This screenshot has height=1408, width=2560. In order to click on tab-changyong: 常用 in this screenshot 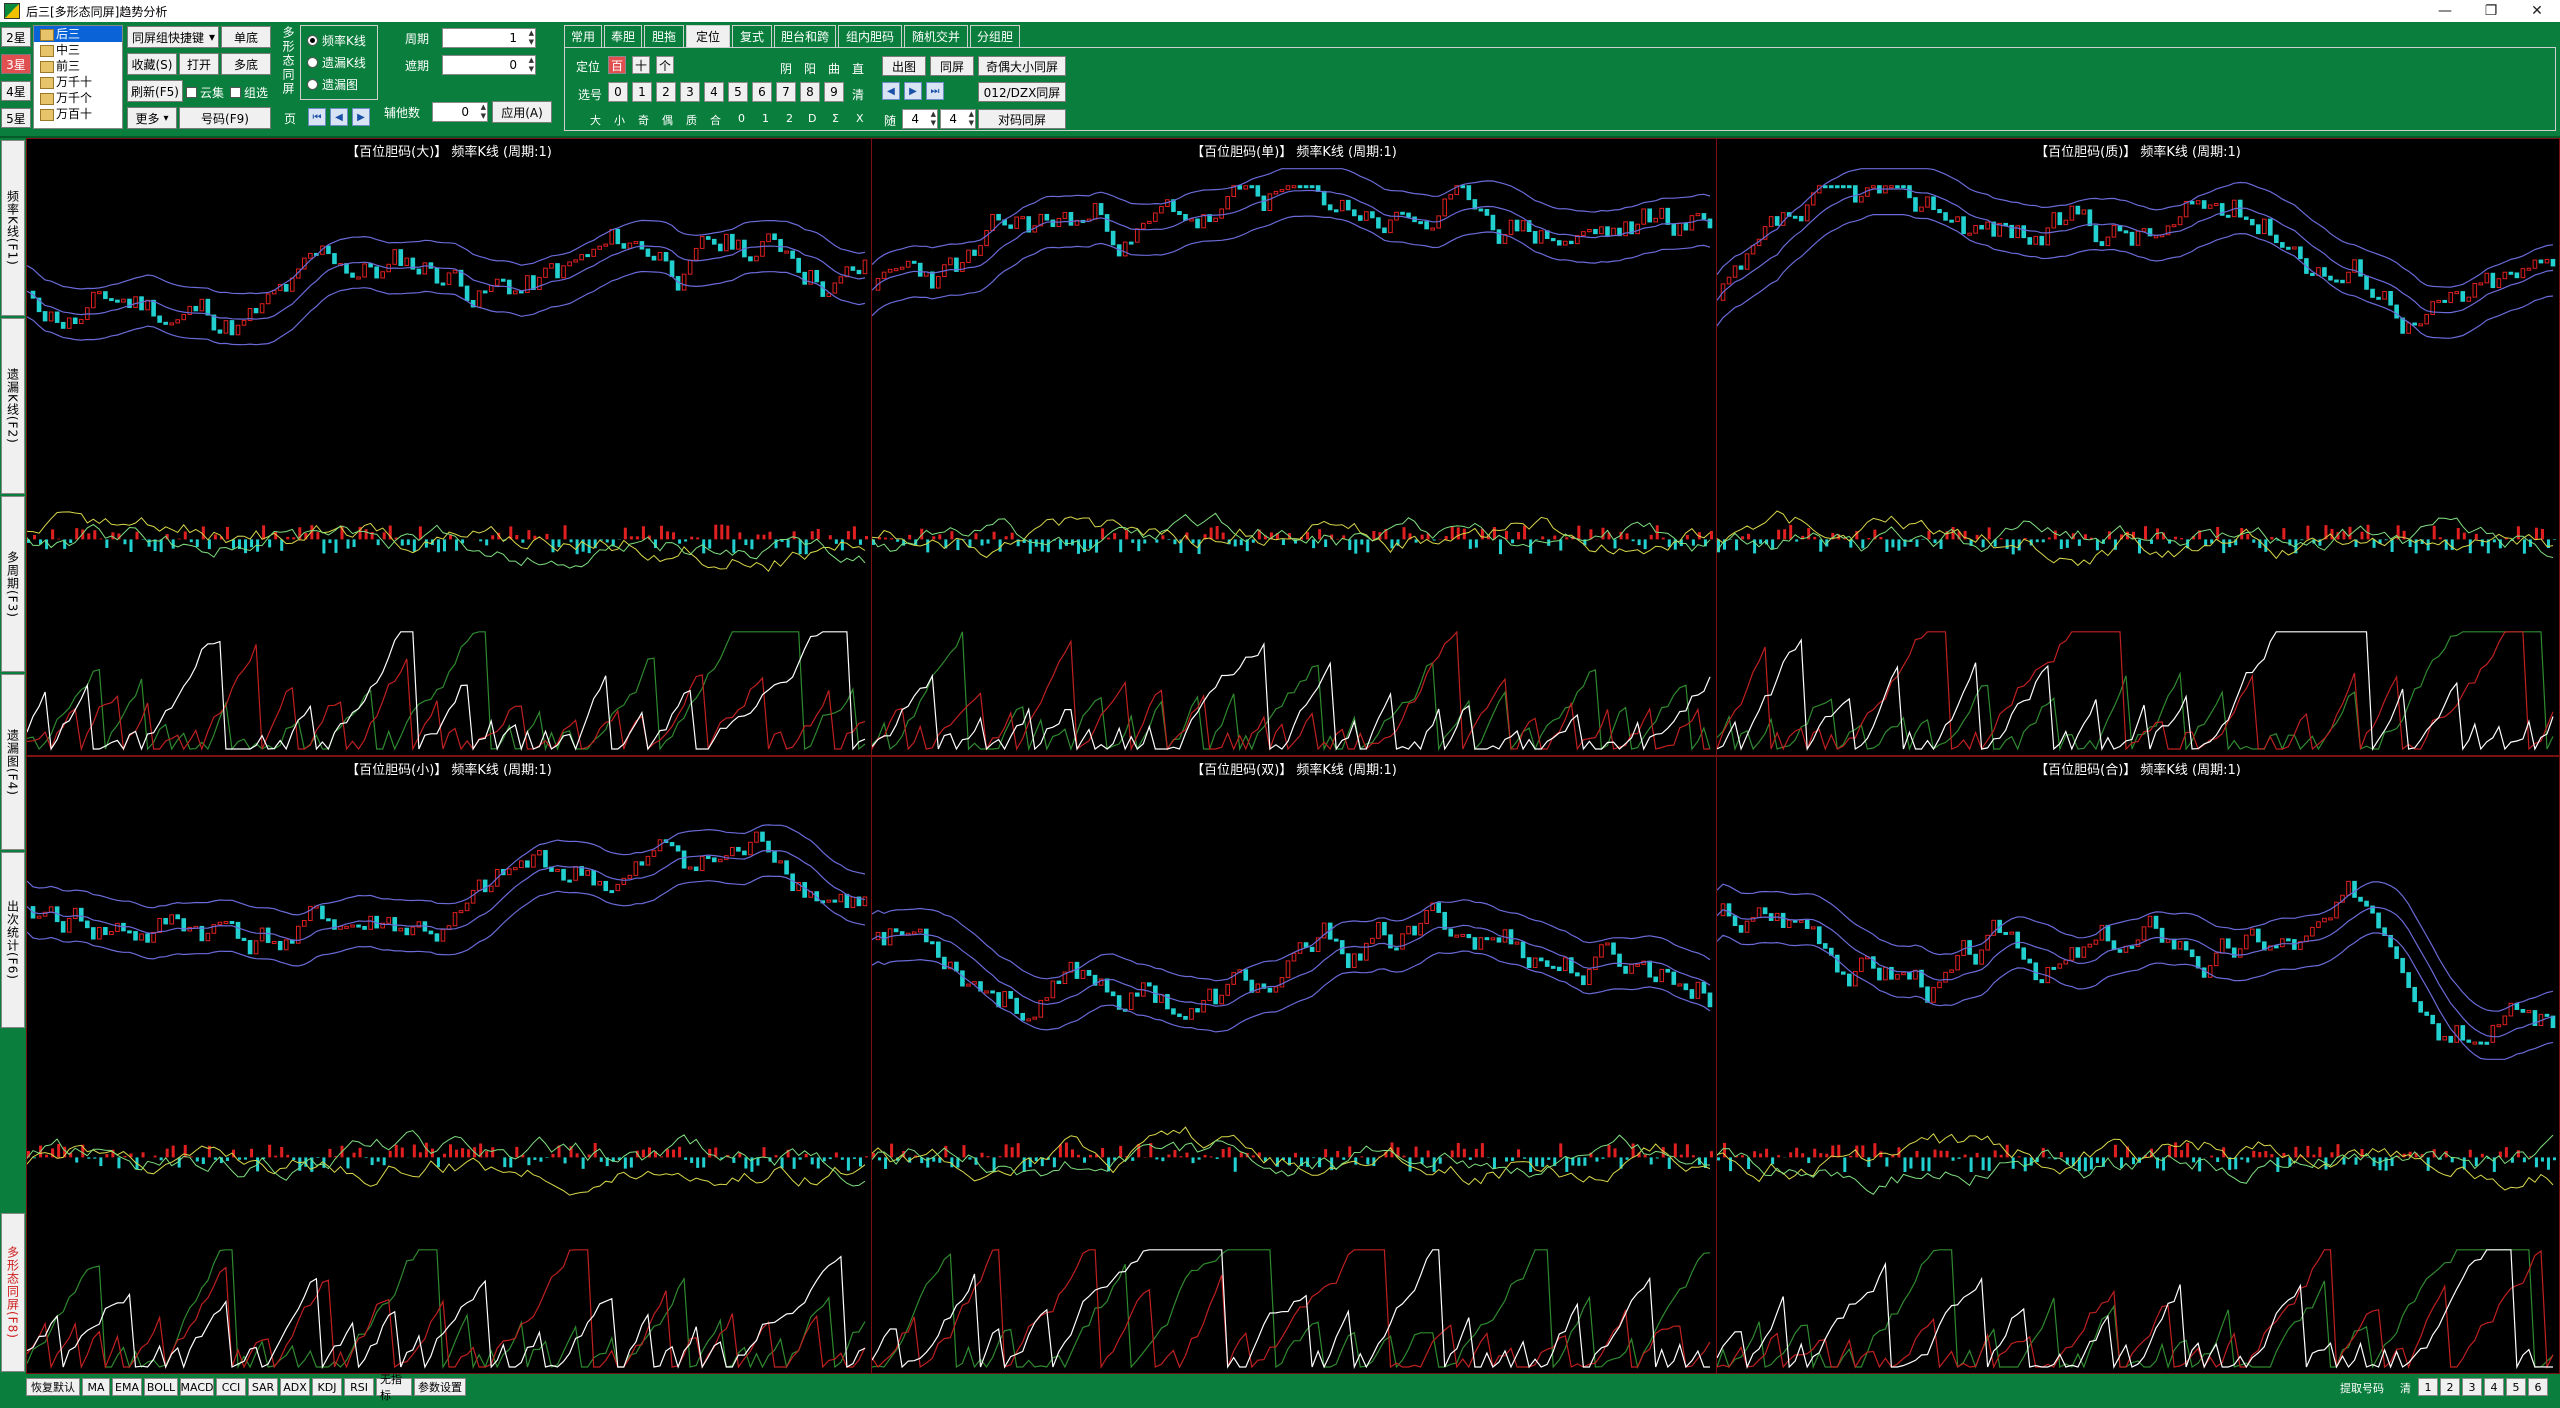, I will do `click(583, 36)`.